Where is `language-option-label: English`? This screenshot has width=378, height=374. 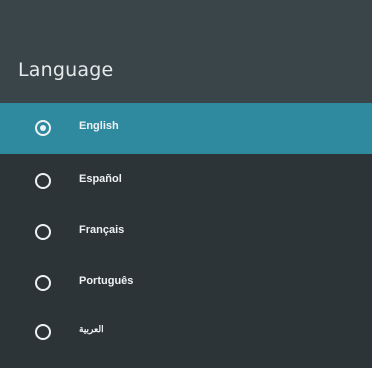 language-option-label: English is located at coordinates (99, 126).